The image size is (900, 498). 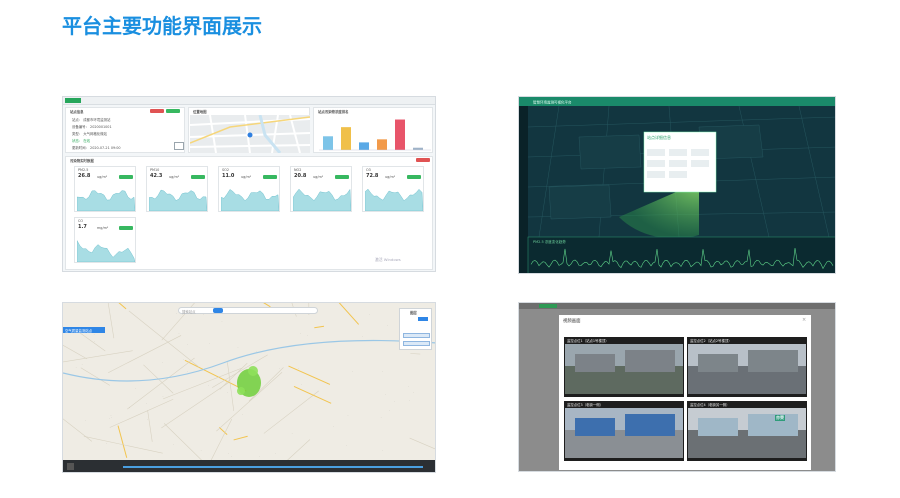 I want to click on gauge-card: O3 72.8 ug/m³, so click(x=393, y=189).